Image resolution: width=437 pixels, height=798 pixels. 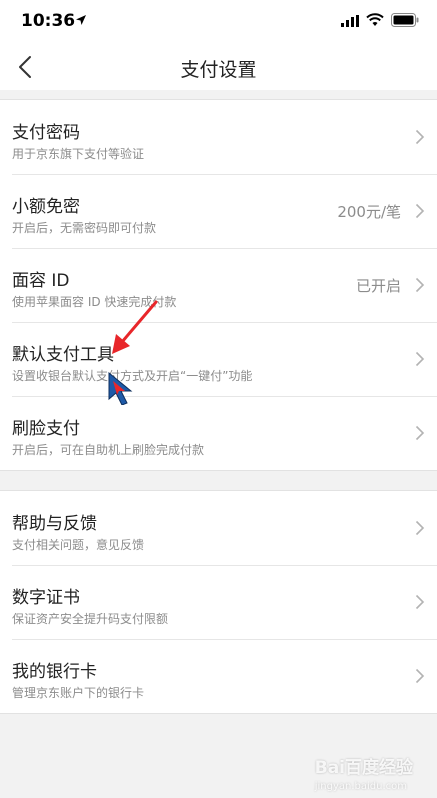 I want to click on wifi-icon, so click(x=375, y=19).